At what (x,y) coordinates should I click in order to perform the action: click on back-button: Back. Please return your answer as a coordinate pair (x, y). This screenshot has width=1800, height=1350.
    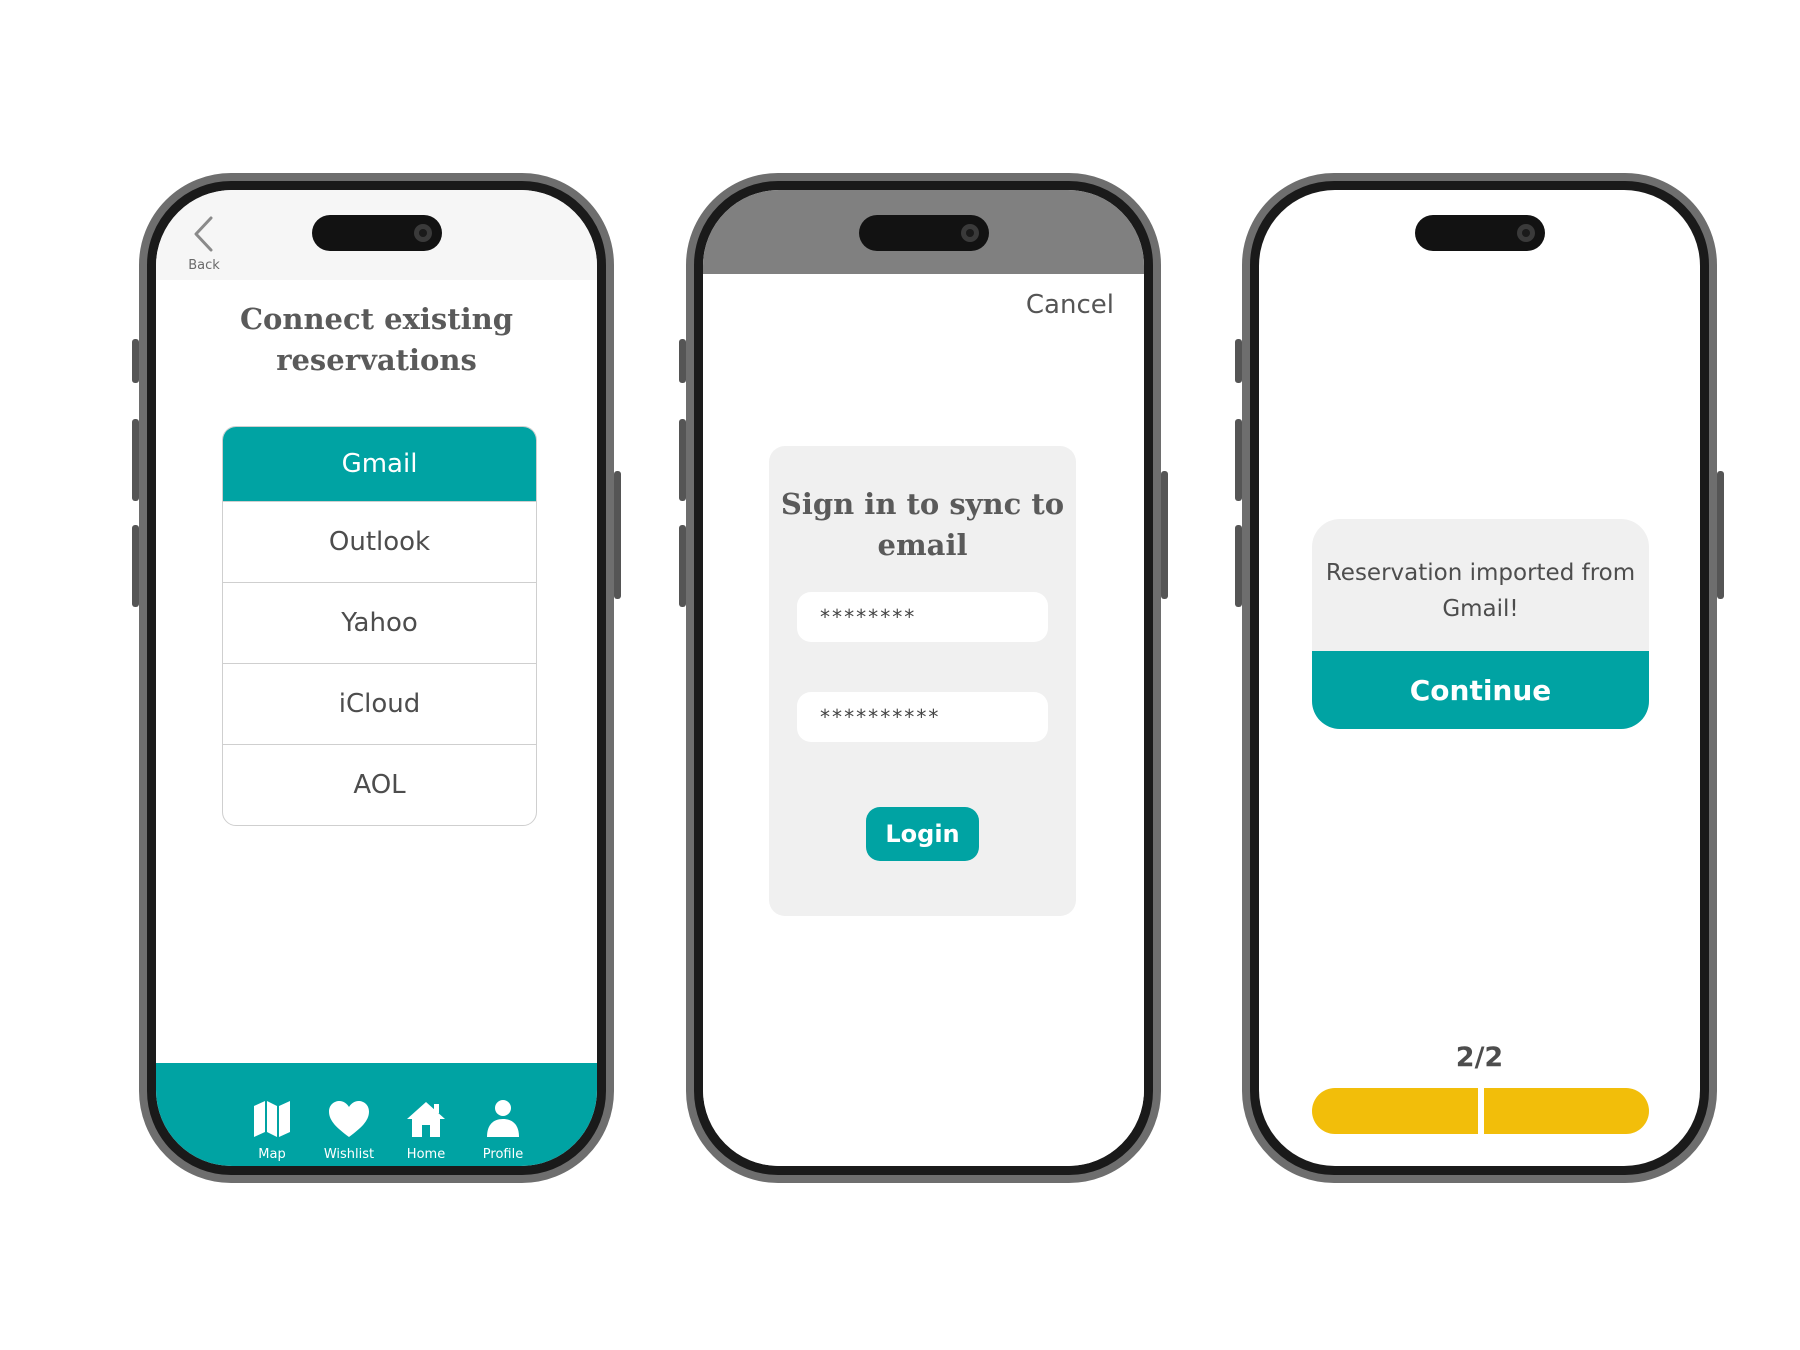
    Looking at the image, I should click on (204, 240).